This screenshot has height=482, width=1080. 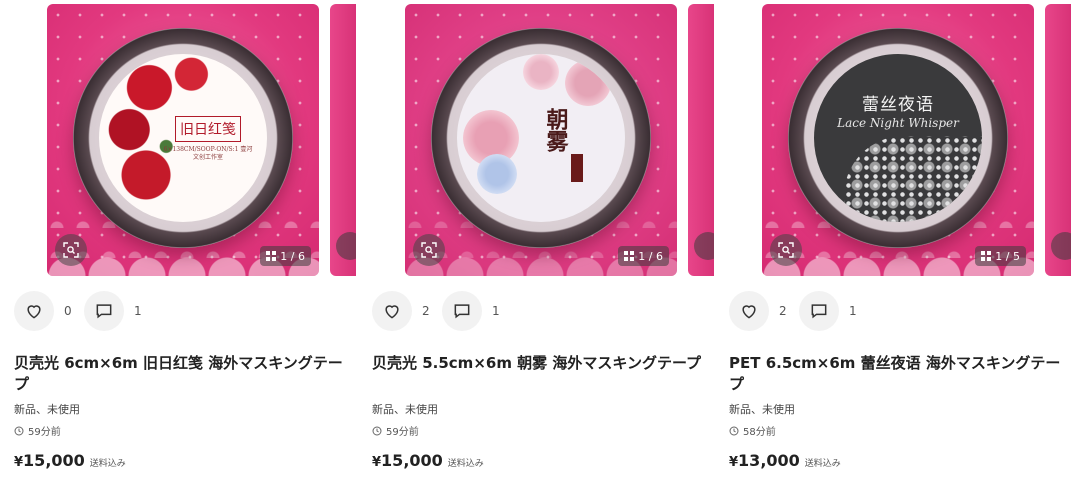 I want to click on tape-label: 旧日红笺, so click(x=208, y=129).